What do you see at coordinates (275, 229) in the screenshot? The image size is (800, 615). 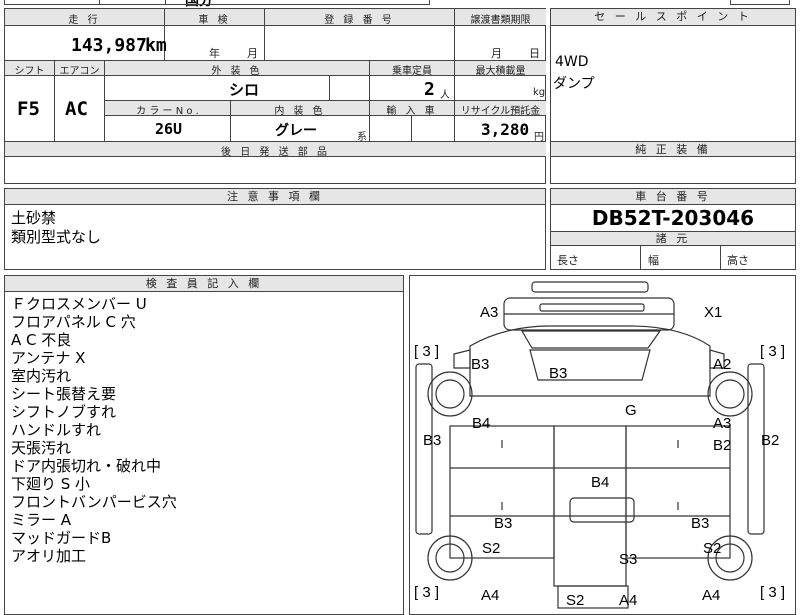 I see `notes-box: 注 意 事 項 欄 土砂禁 類別型式なし` at bounding box center [275, 229].